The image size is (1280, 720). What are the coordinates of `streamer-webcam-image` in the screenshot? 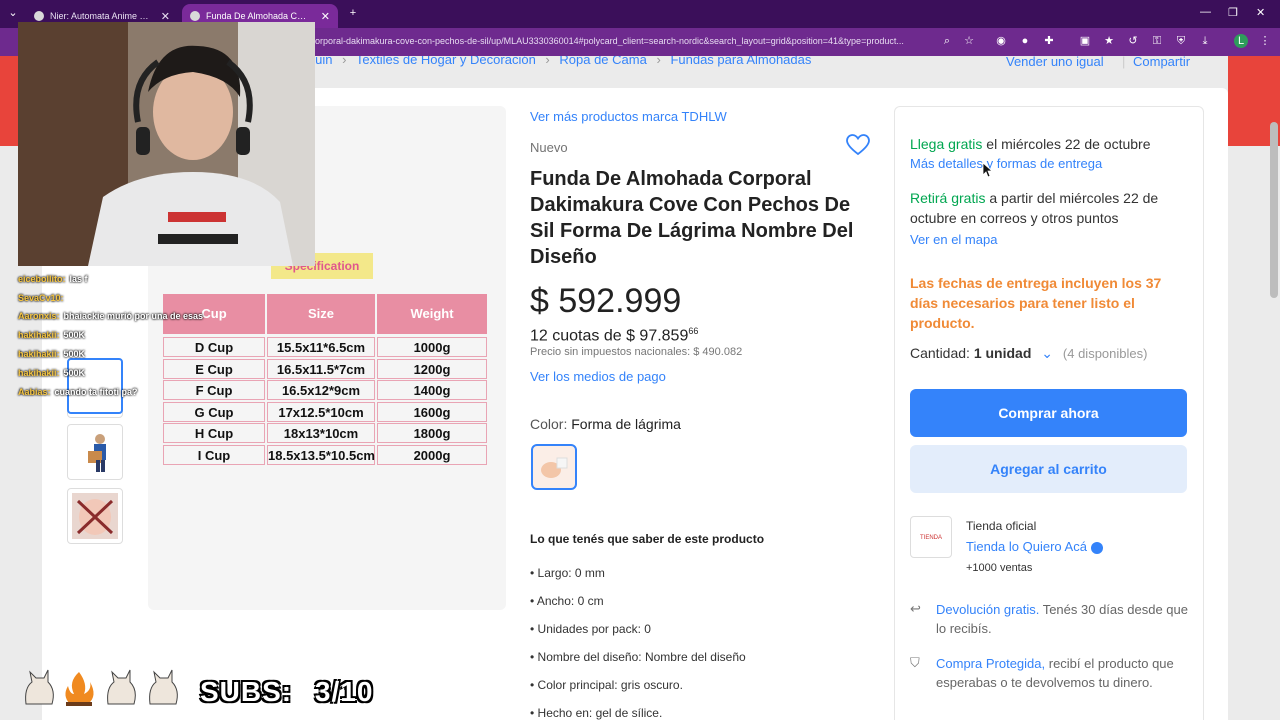 It's located at (166, 144).